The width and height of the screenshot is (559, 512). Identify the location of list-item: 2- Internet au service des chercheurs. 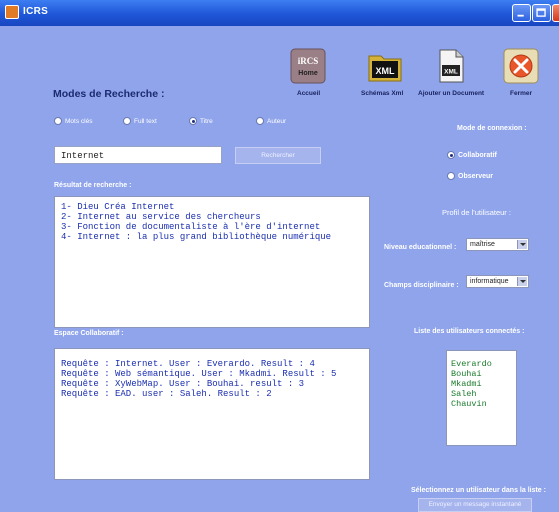
(212, 217).